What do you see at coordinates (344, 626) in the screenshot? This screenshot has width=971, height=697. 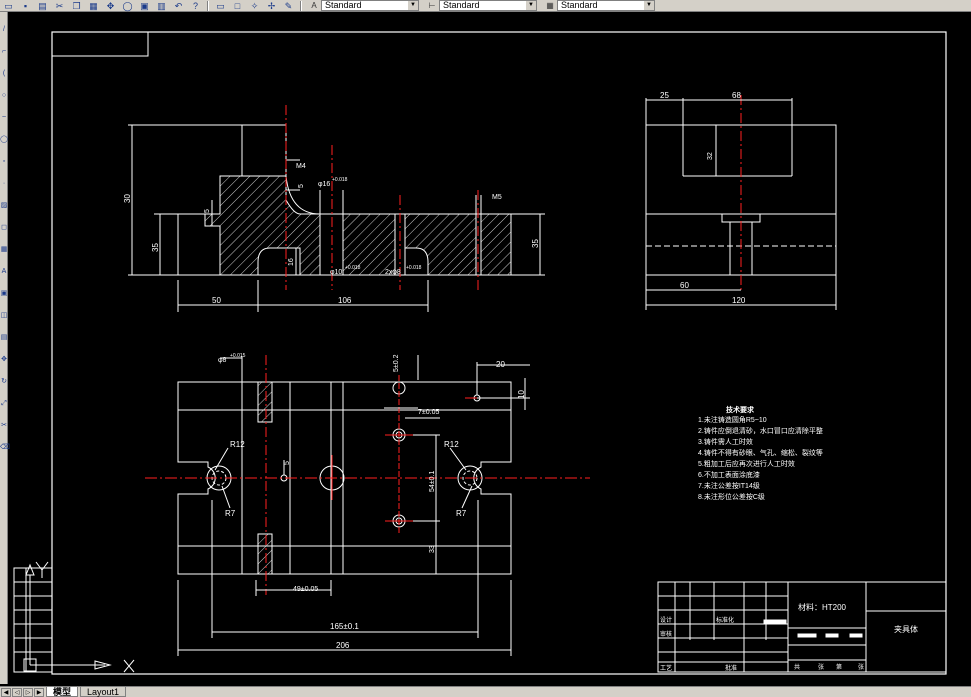 I see `dim-165: 165±0.1` at bounding box center [344, 626].